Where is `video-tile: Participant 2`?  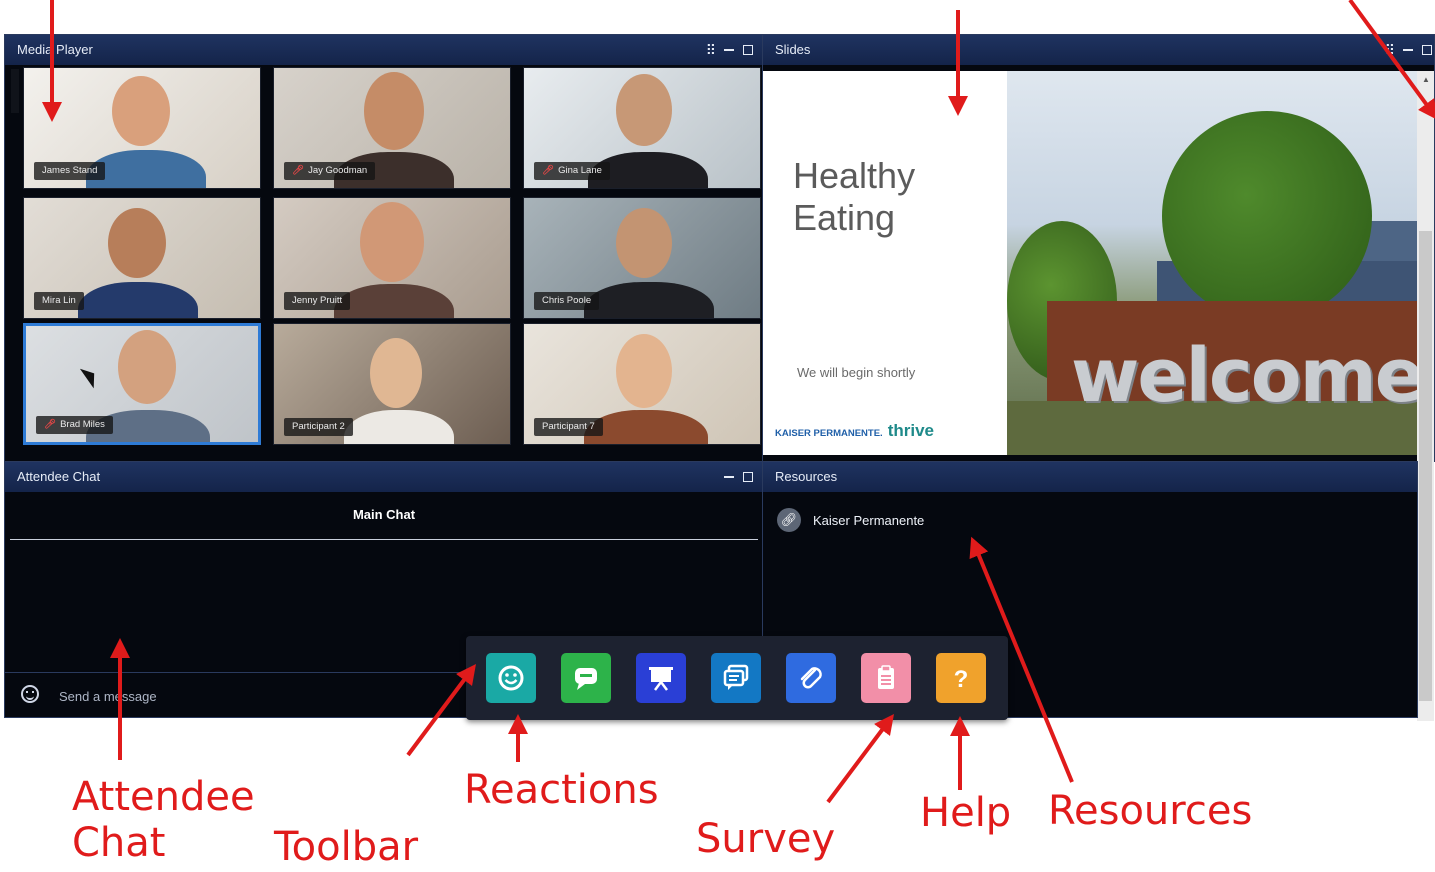
video-tile: Participant 2 is located at coordinates (392, 384).